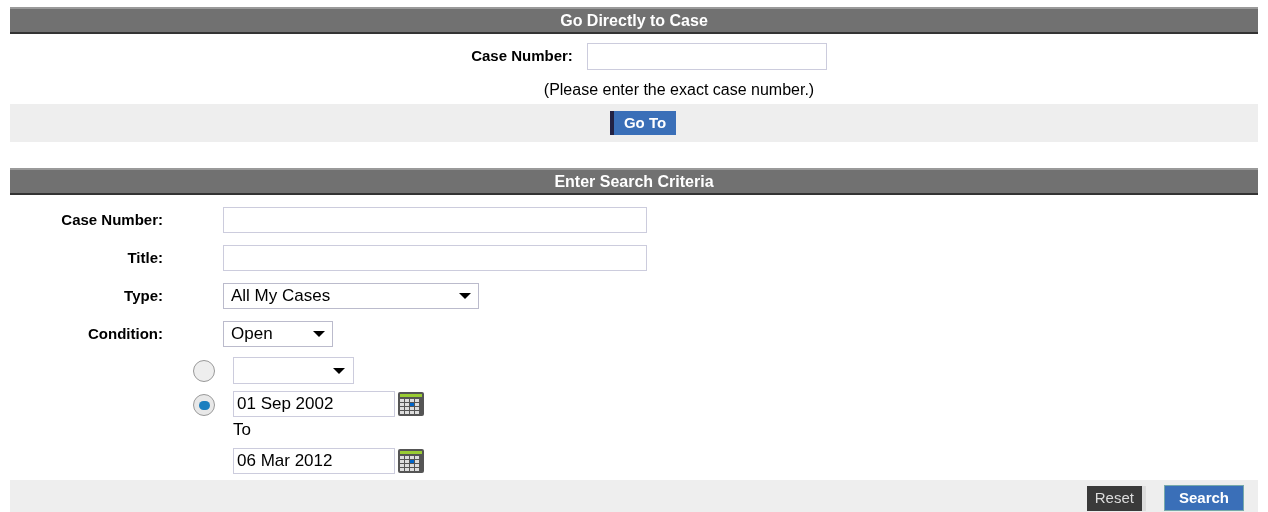 The image size is (1268, 512). What do you see at coordinates (278, 334) in the screenshot?
I see `dropdown: Open` at bounding box center [278, 334].